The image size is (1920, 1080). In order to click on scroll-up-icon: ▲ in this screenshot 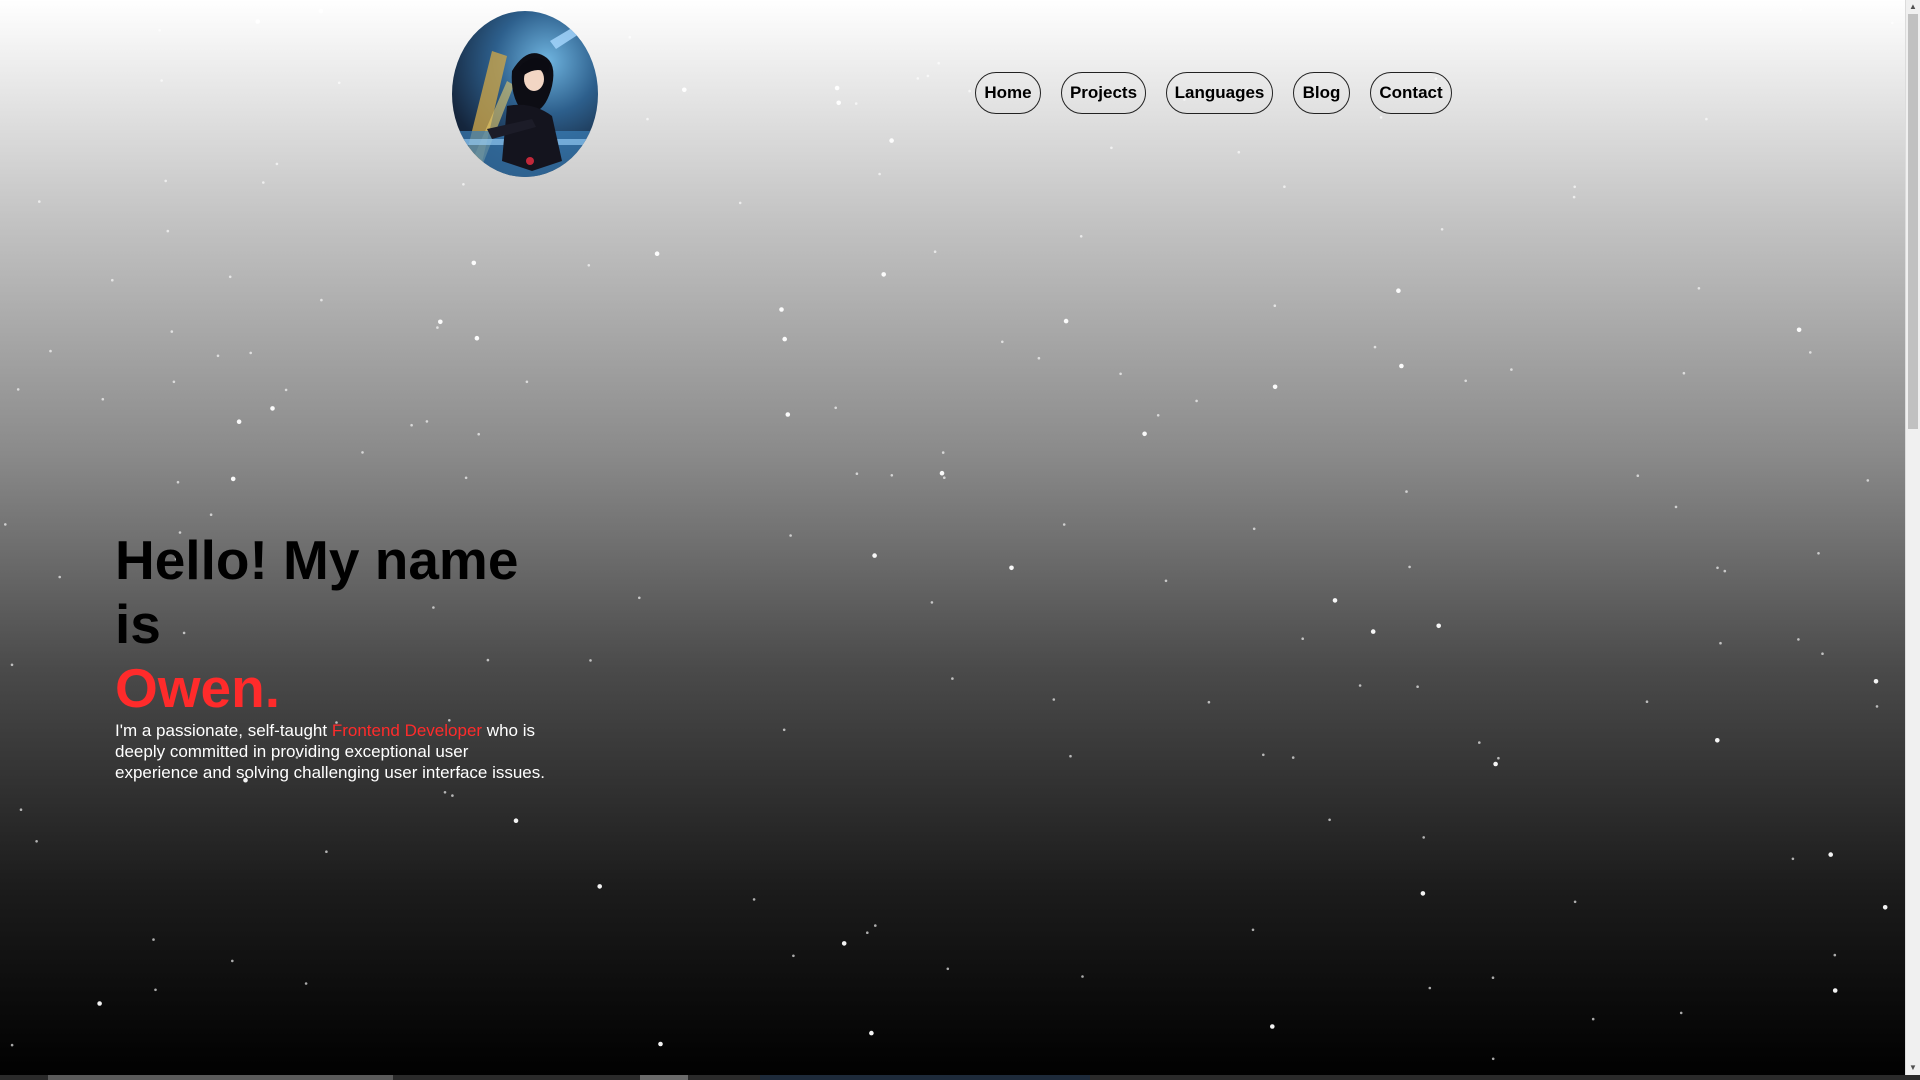, I will do `click(1913, 7)`.